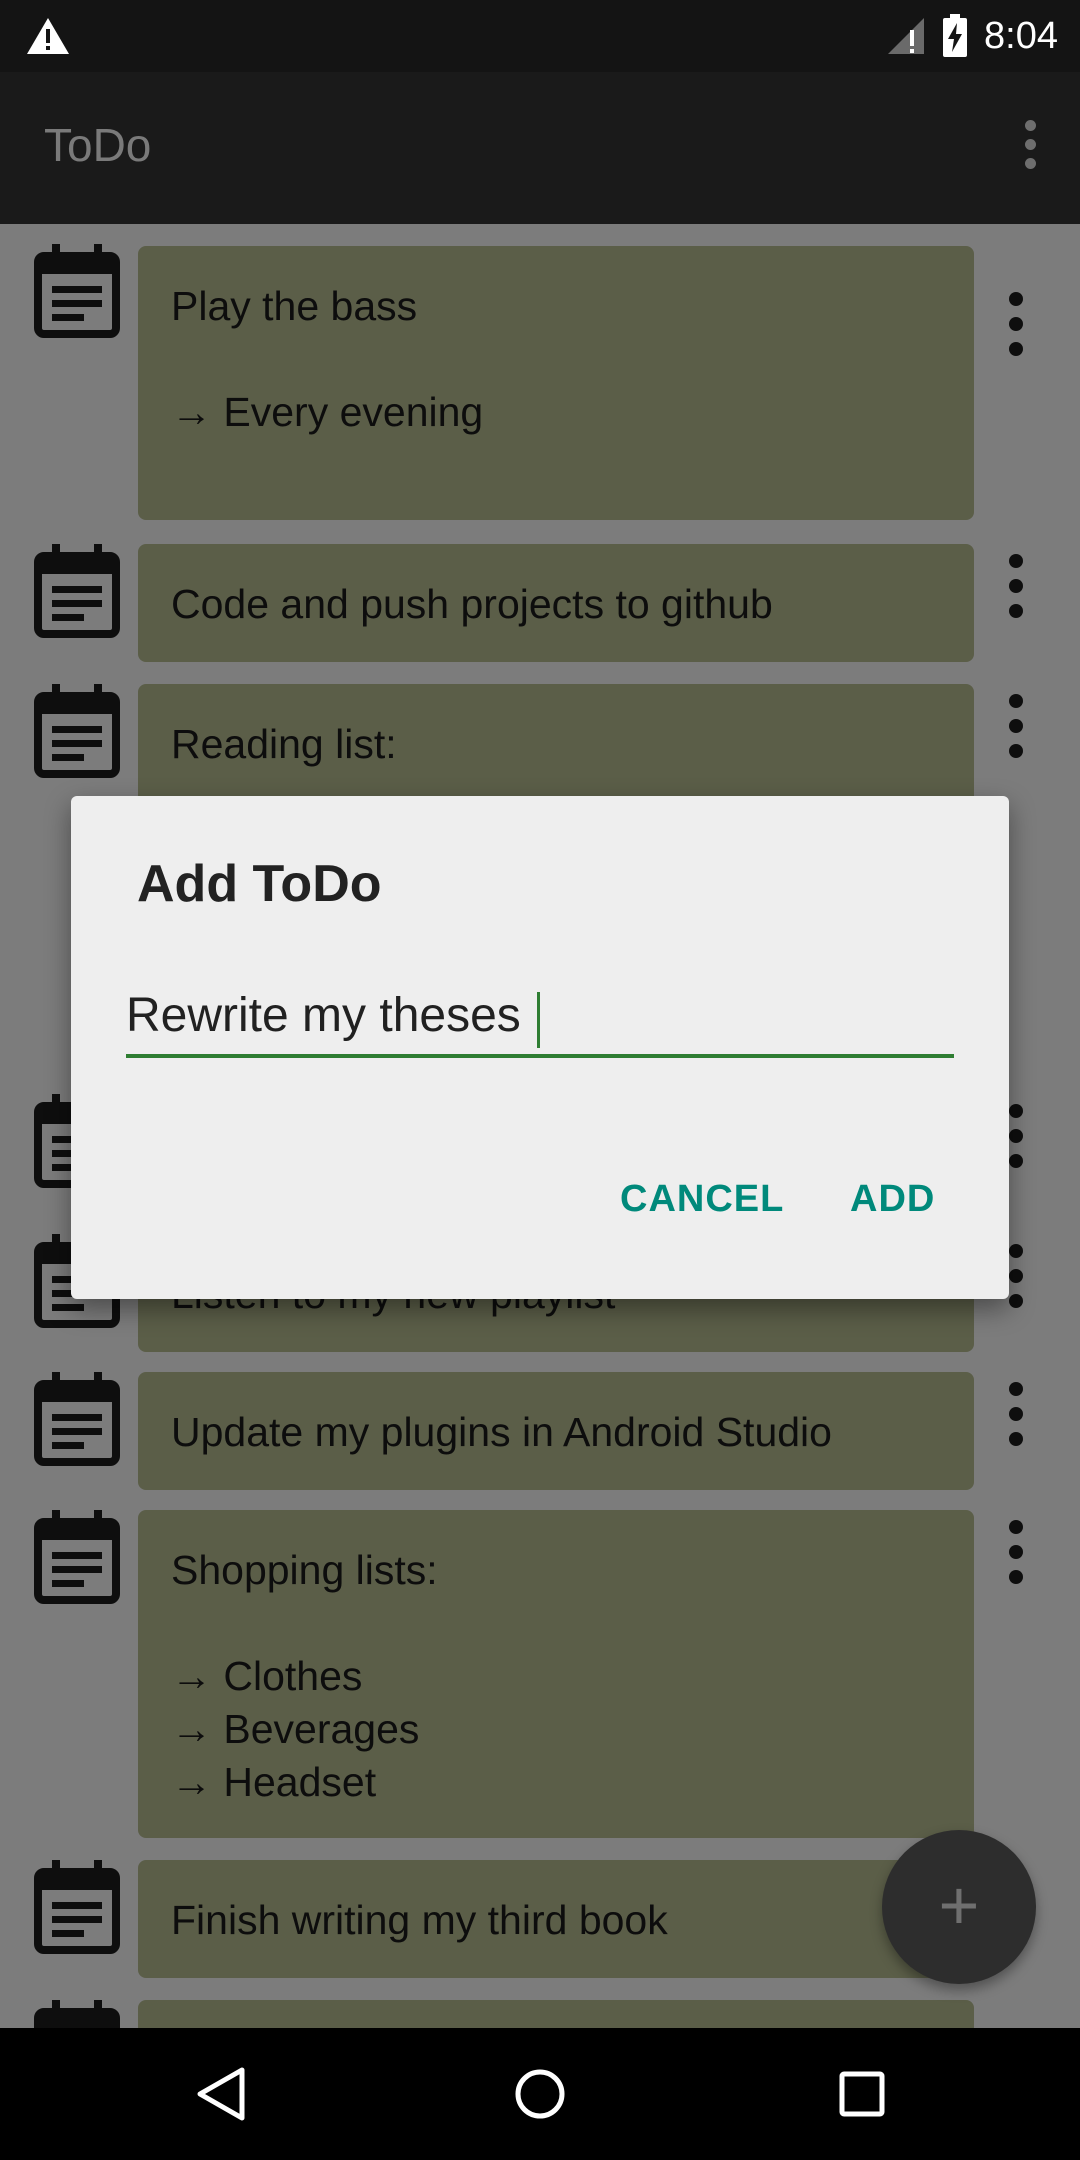 The height and width of the screenshot is (2160, 1080). I want to click on dialog-title: Add ToDo, so click(259, 884).